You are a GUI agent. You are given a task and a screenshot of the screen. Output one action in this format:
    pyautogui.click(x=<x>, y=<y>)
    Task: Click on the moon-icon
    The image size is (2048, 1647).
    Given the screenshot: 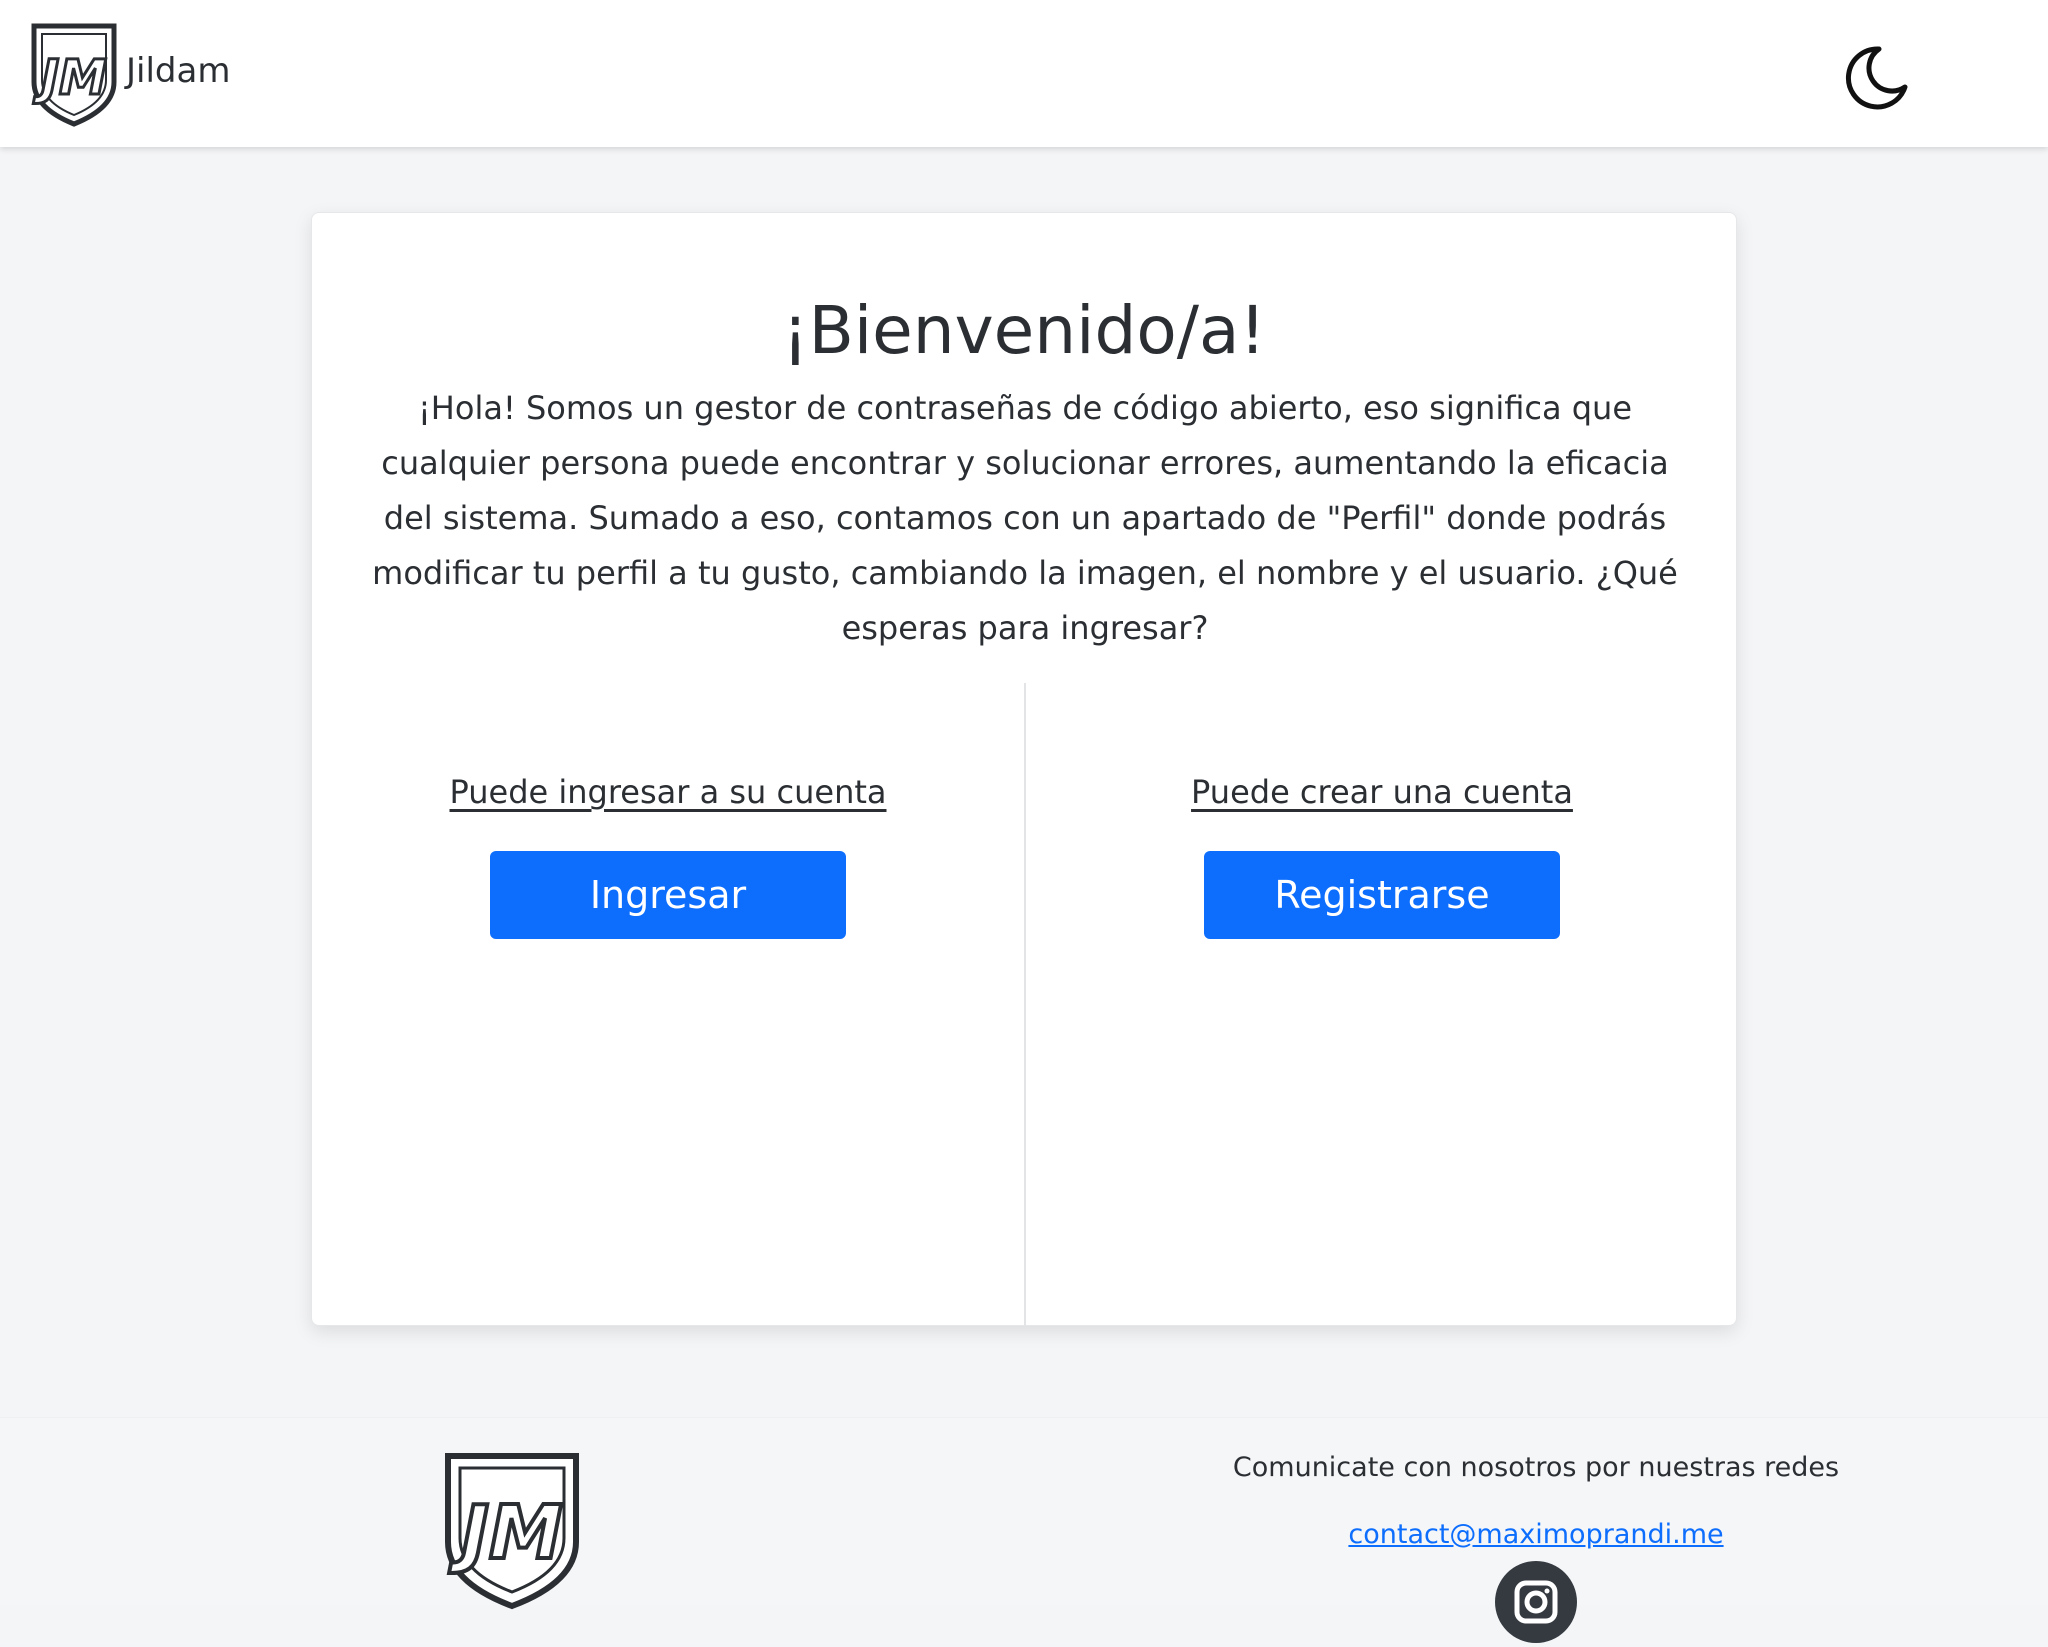 What is the action you would take?
    pyautogui.click(x=1877, y=78)
    